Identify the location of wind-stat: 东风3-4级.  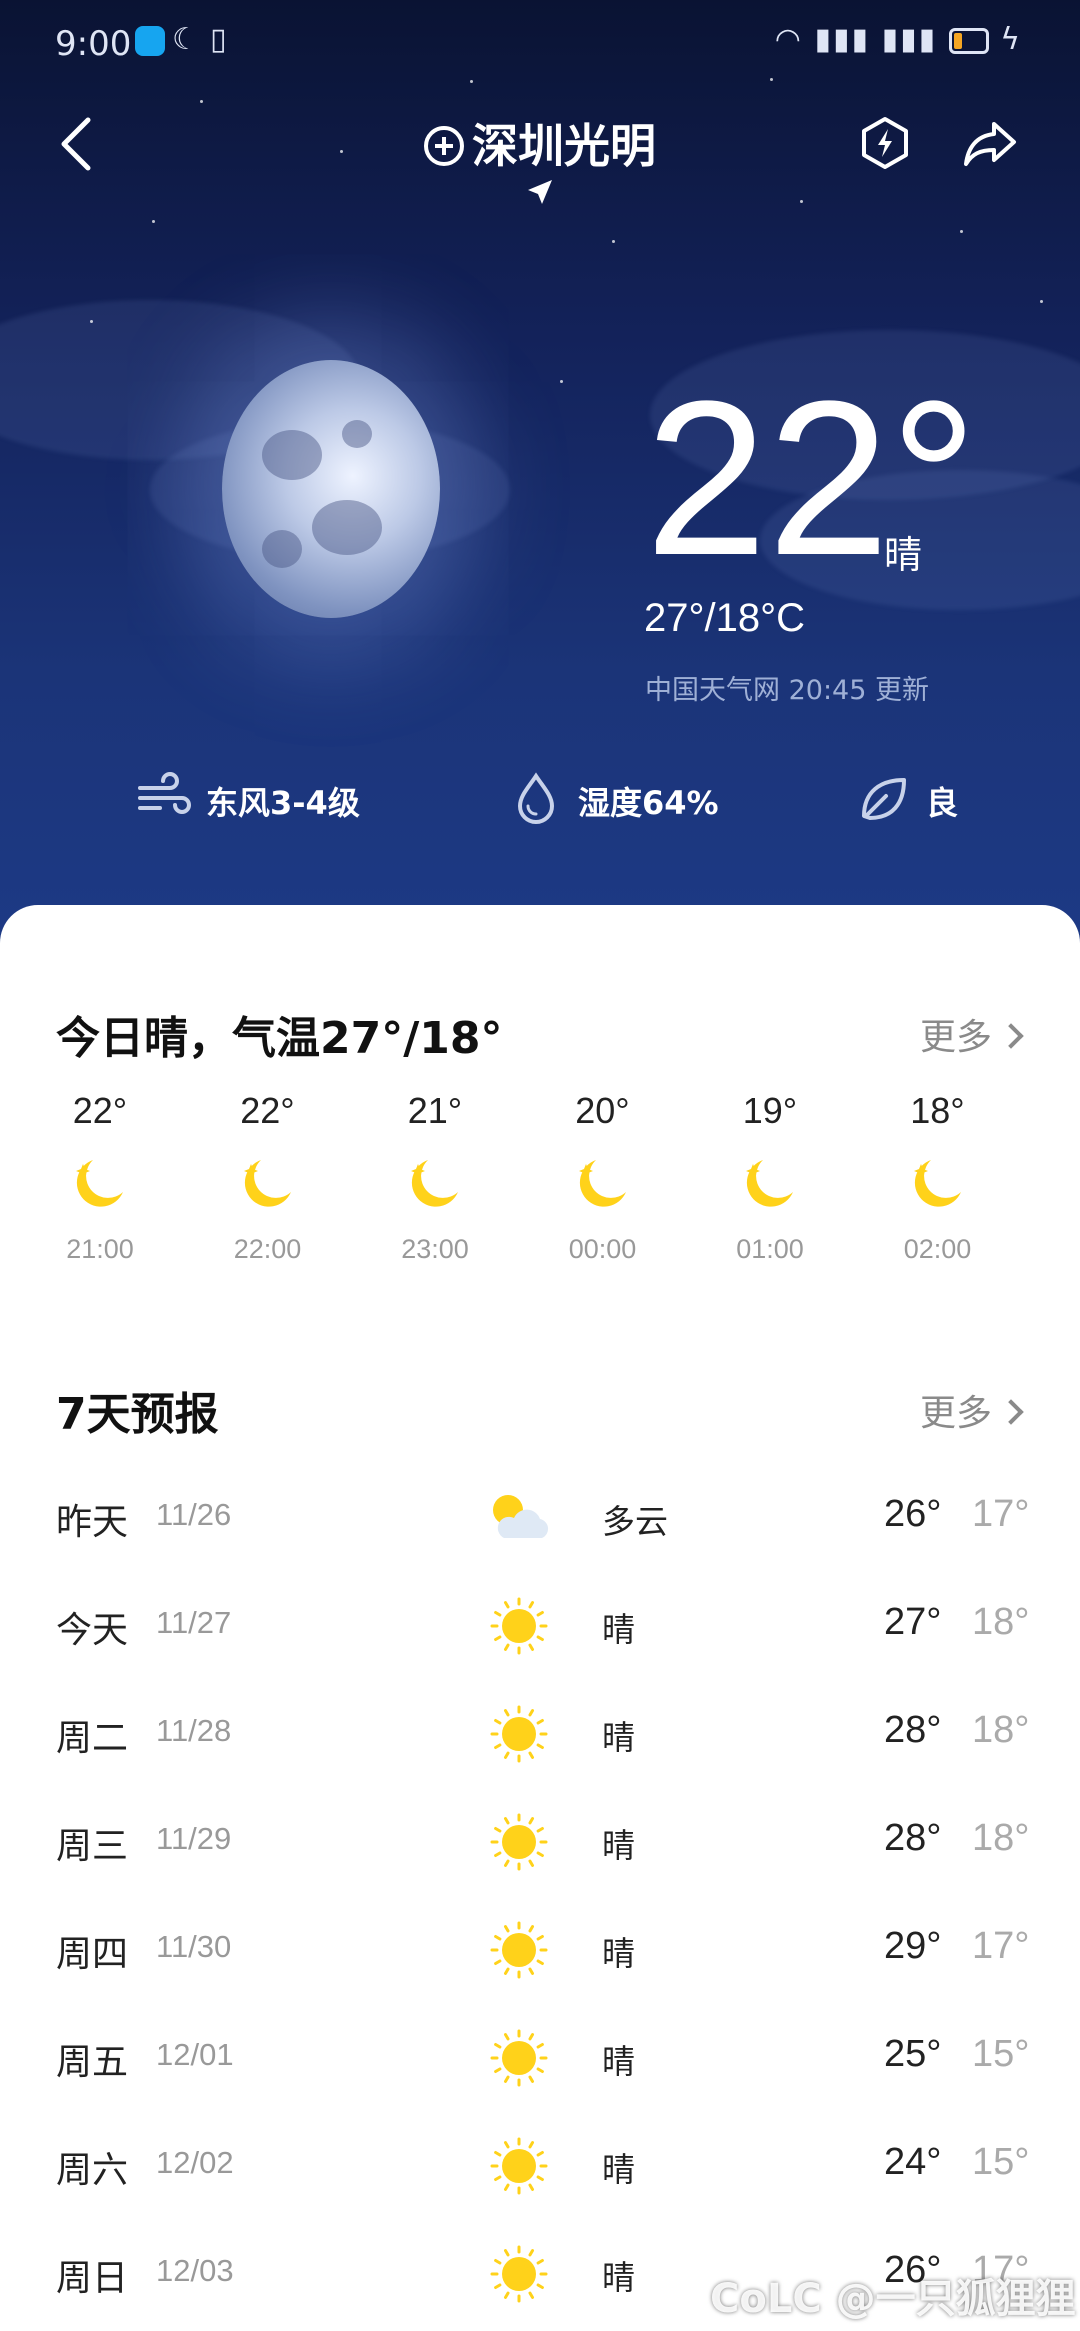
(266, 798).